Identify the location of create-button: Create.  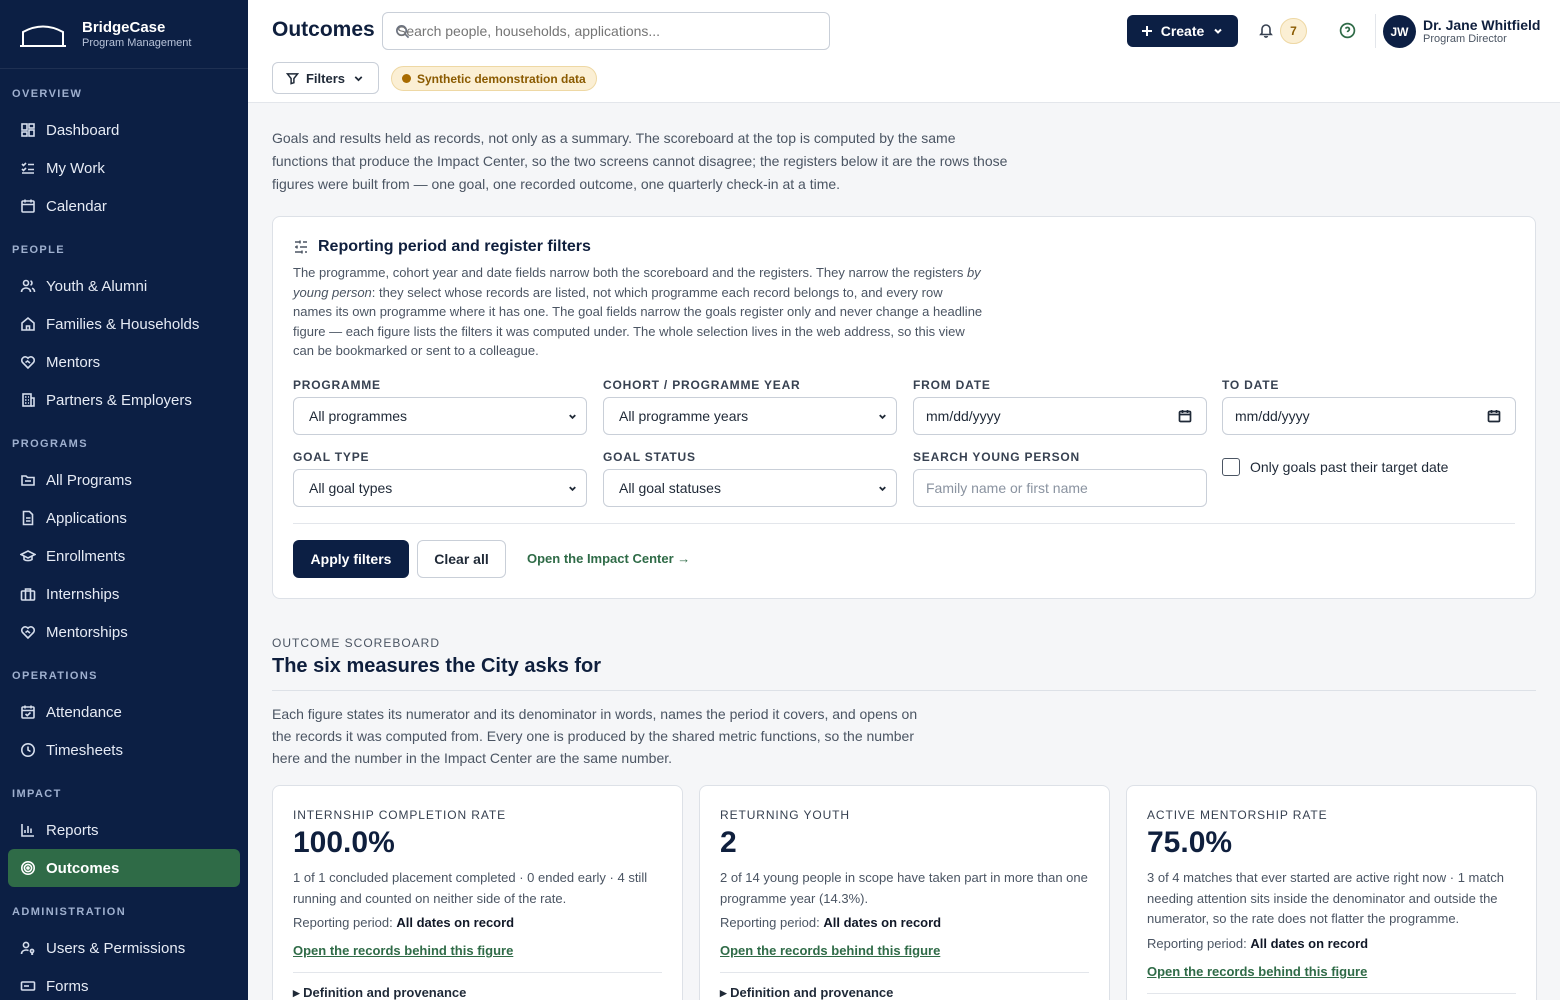
(1182, 31).